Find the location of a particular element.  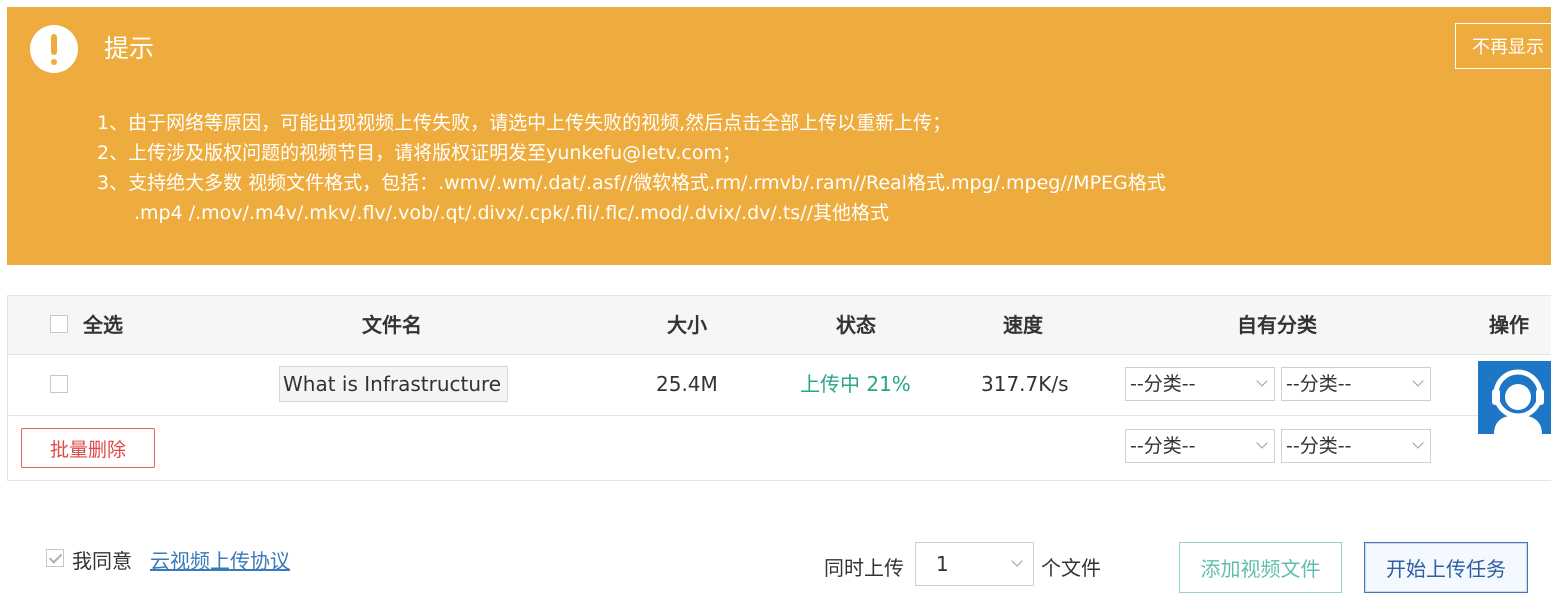

simultaneous-upload-select: 1 is located at coordinates (974, 564).